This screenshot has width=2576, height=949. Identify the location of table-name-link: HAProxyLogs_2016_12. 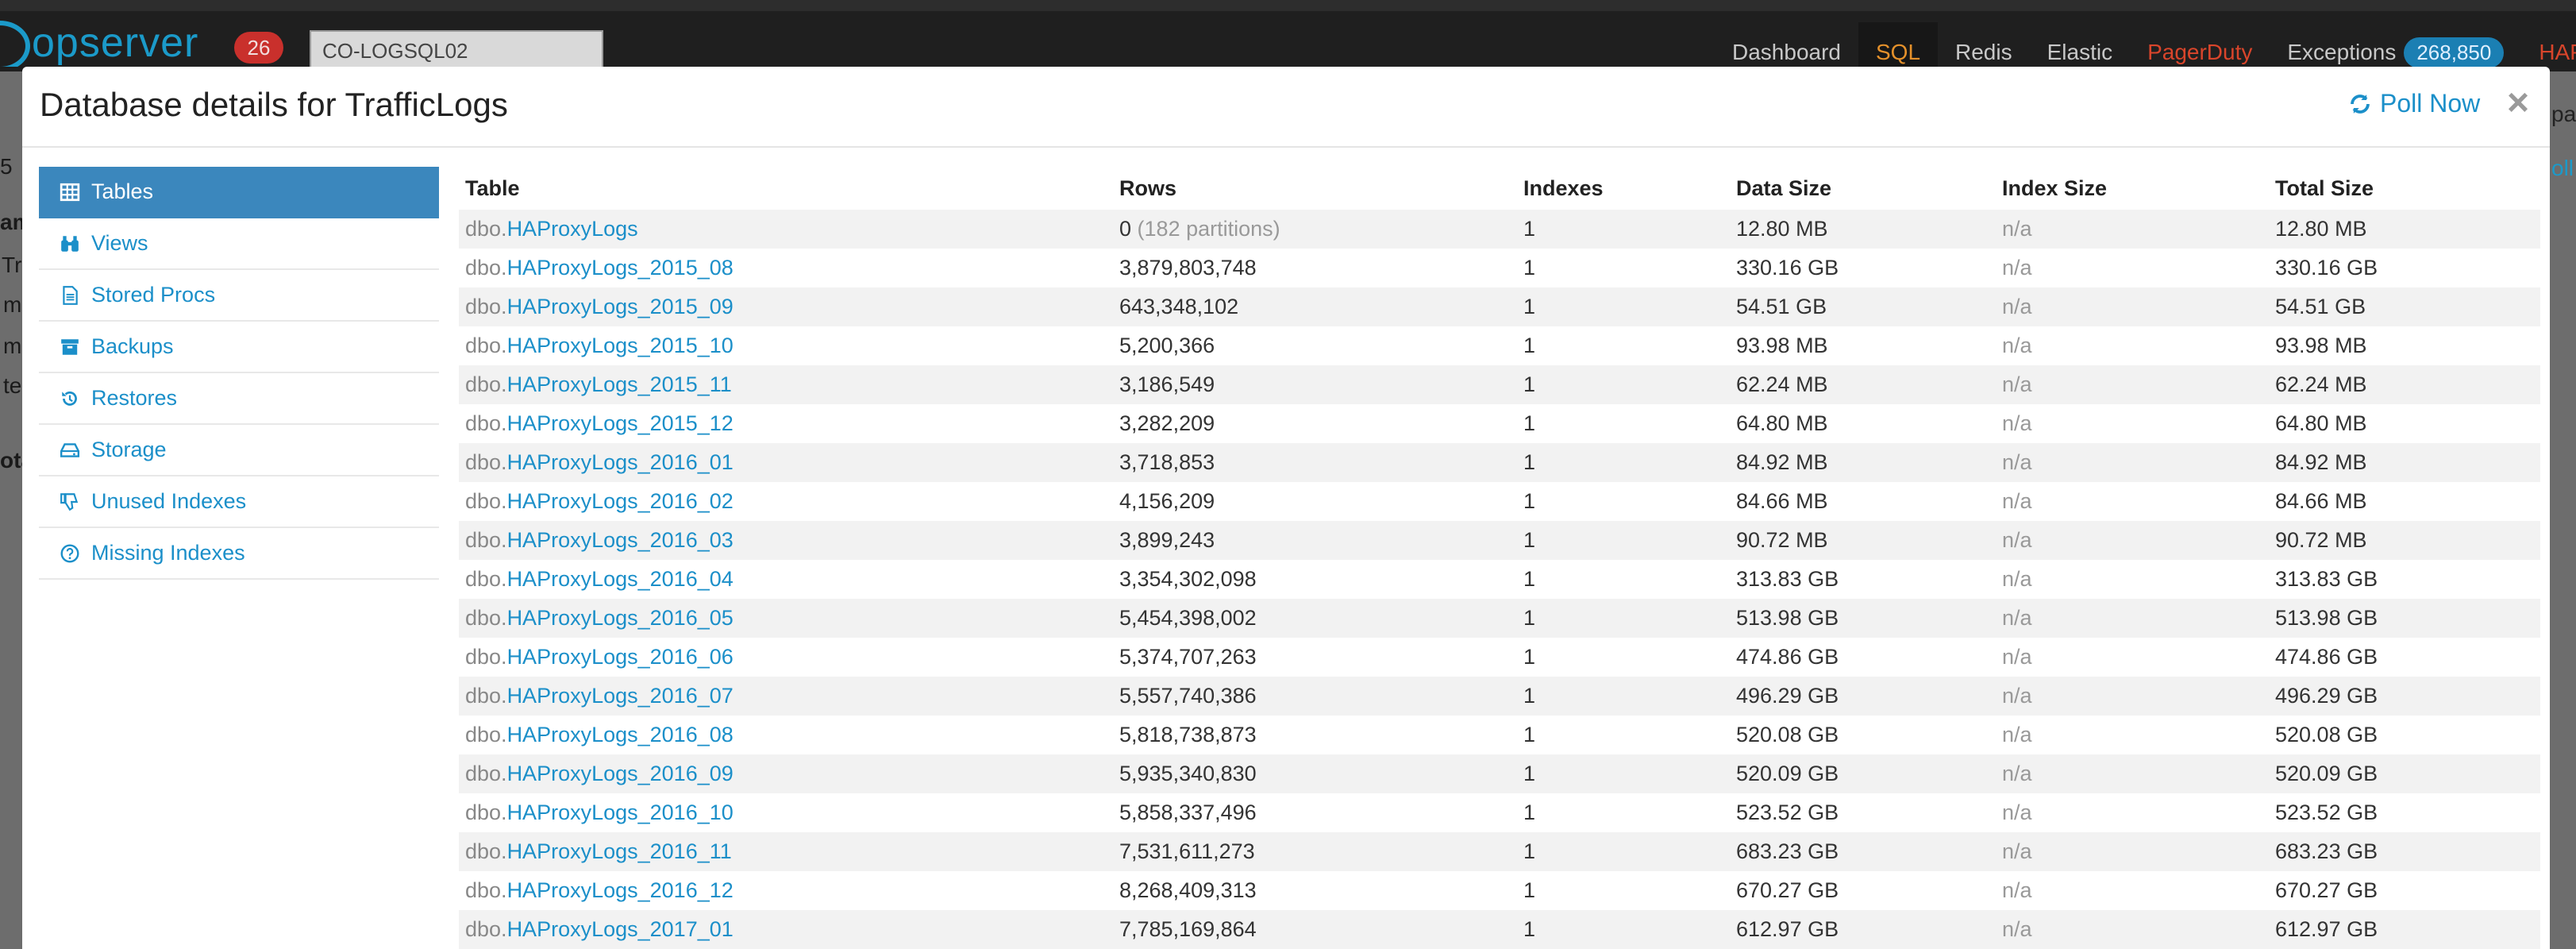
(620, 890).